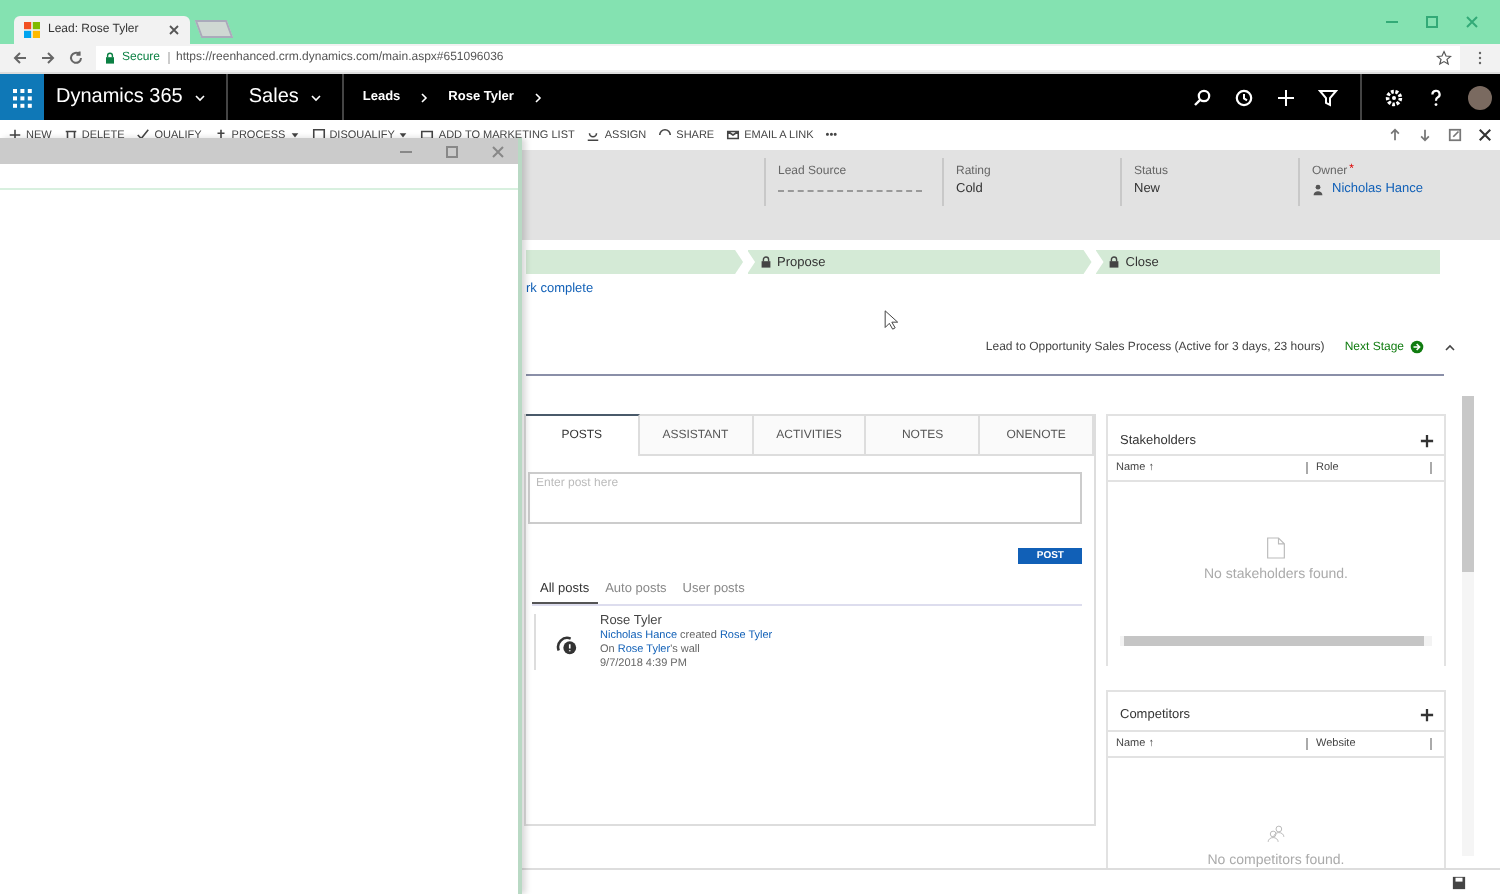  I want to click on star-icon, so click(1444, 58).